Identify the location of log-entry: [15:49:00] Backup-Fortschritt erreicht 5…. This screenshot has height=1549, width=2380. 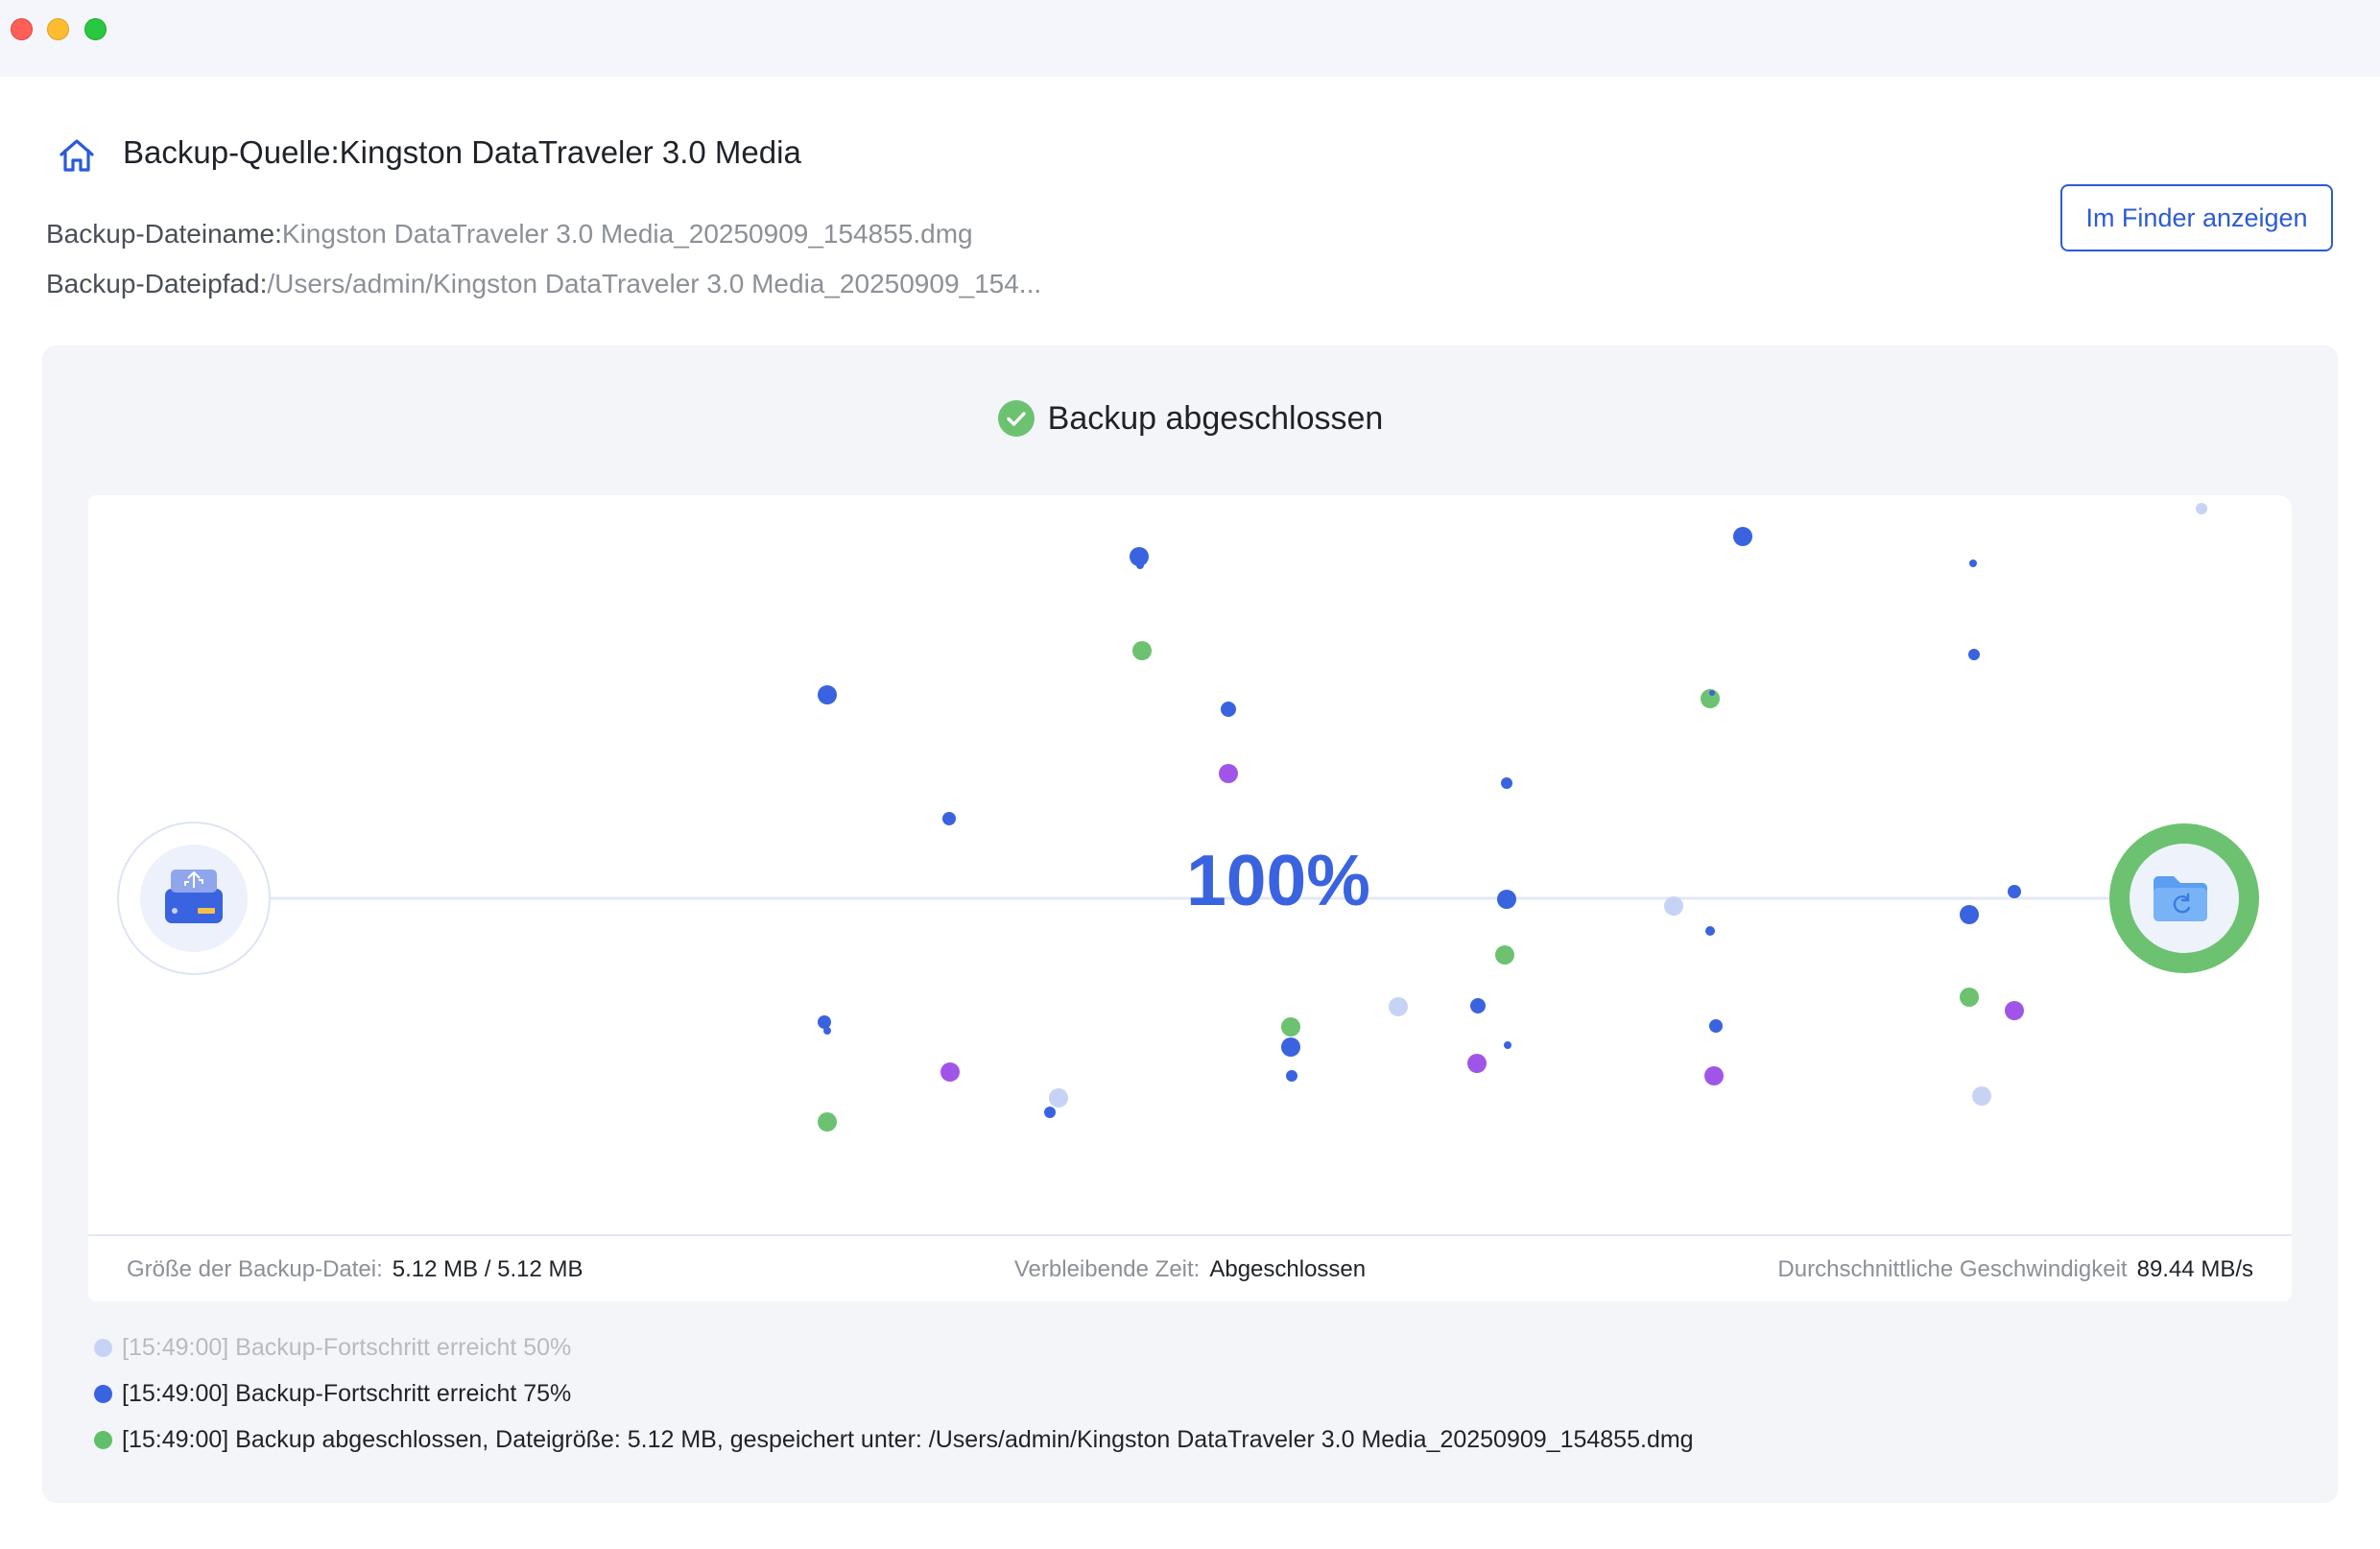
(333, 1348).